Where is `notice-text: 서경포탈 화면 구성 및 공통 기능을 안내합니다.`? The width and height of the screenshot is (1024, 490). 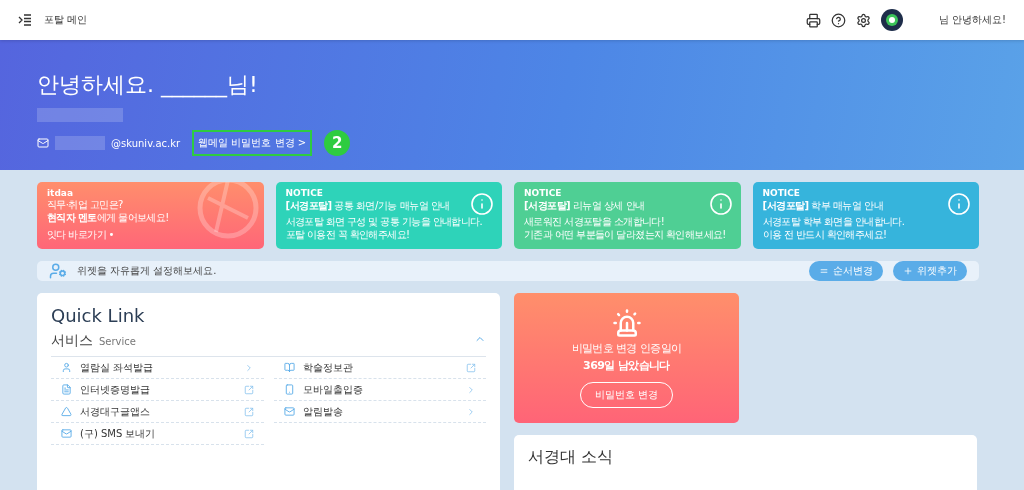
notice-text: 서경포탈 화면 구성 및 공통 기능을 안내합니다. is located at coordinates (384, 222).